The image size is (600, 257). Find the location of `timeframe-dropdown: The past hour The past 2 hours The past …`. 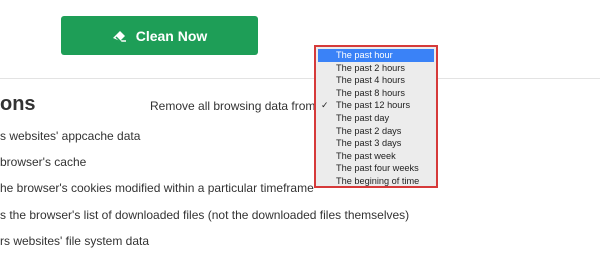

timeframe-dropdown: The past hour The past 2 hours The past … is located at coordinates (376, 116).